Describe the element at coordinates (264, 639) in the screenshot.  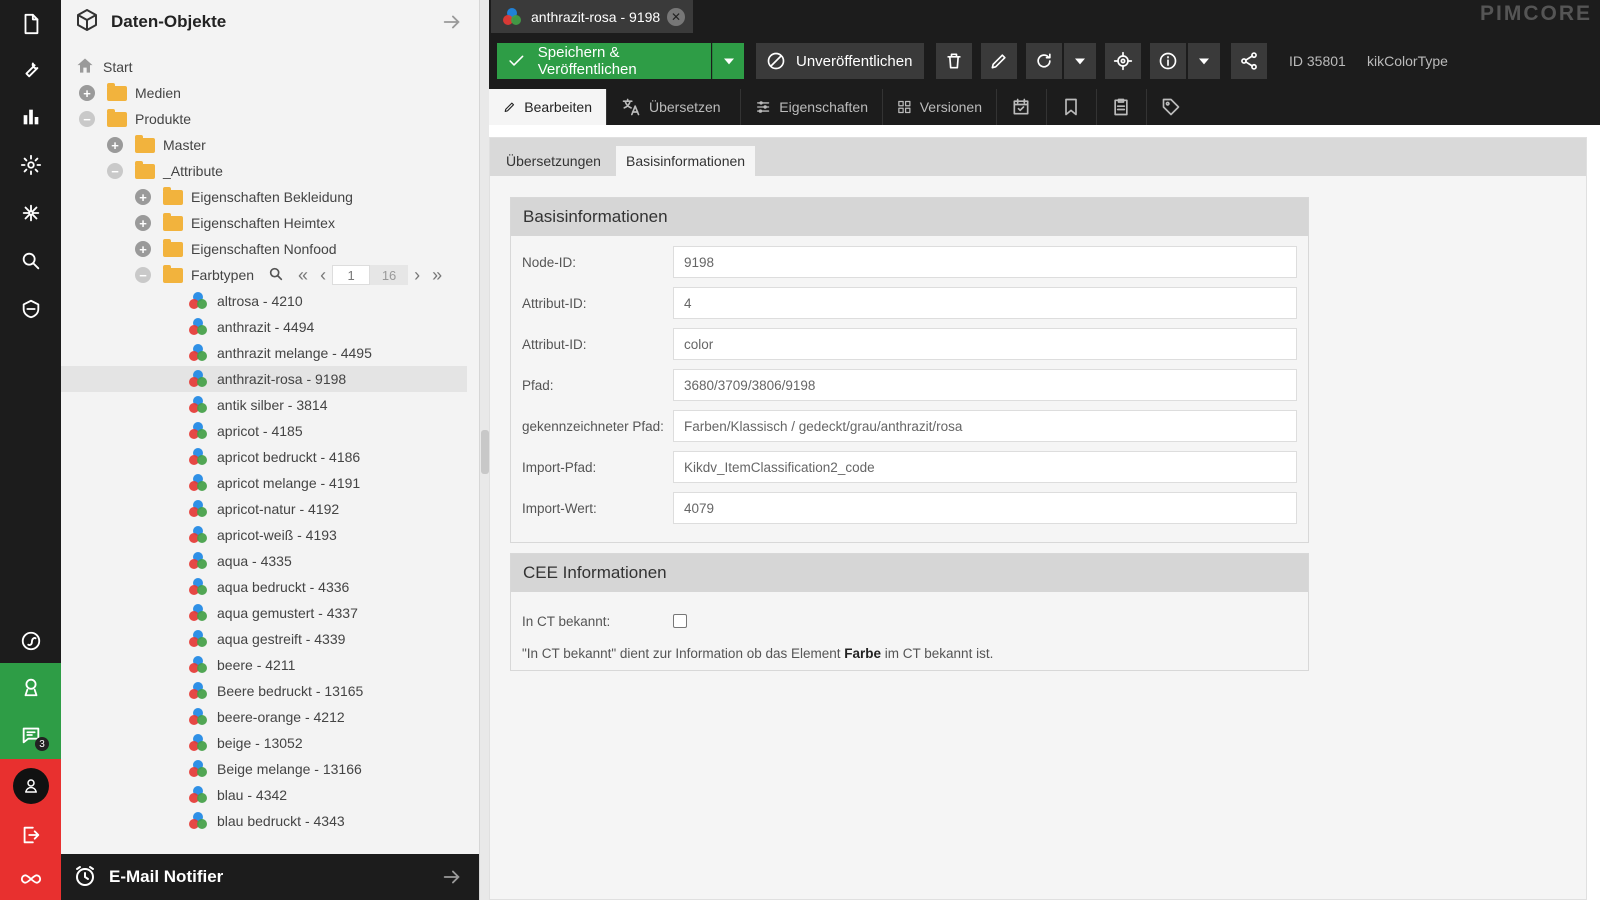
I see `color-type-item: aqua gestreift - 4339` at that location.